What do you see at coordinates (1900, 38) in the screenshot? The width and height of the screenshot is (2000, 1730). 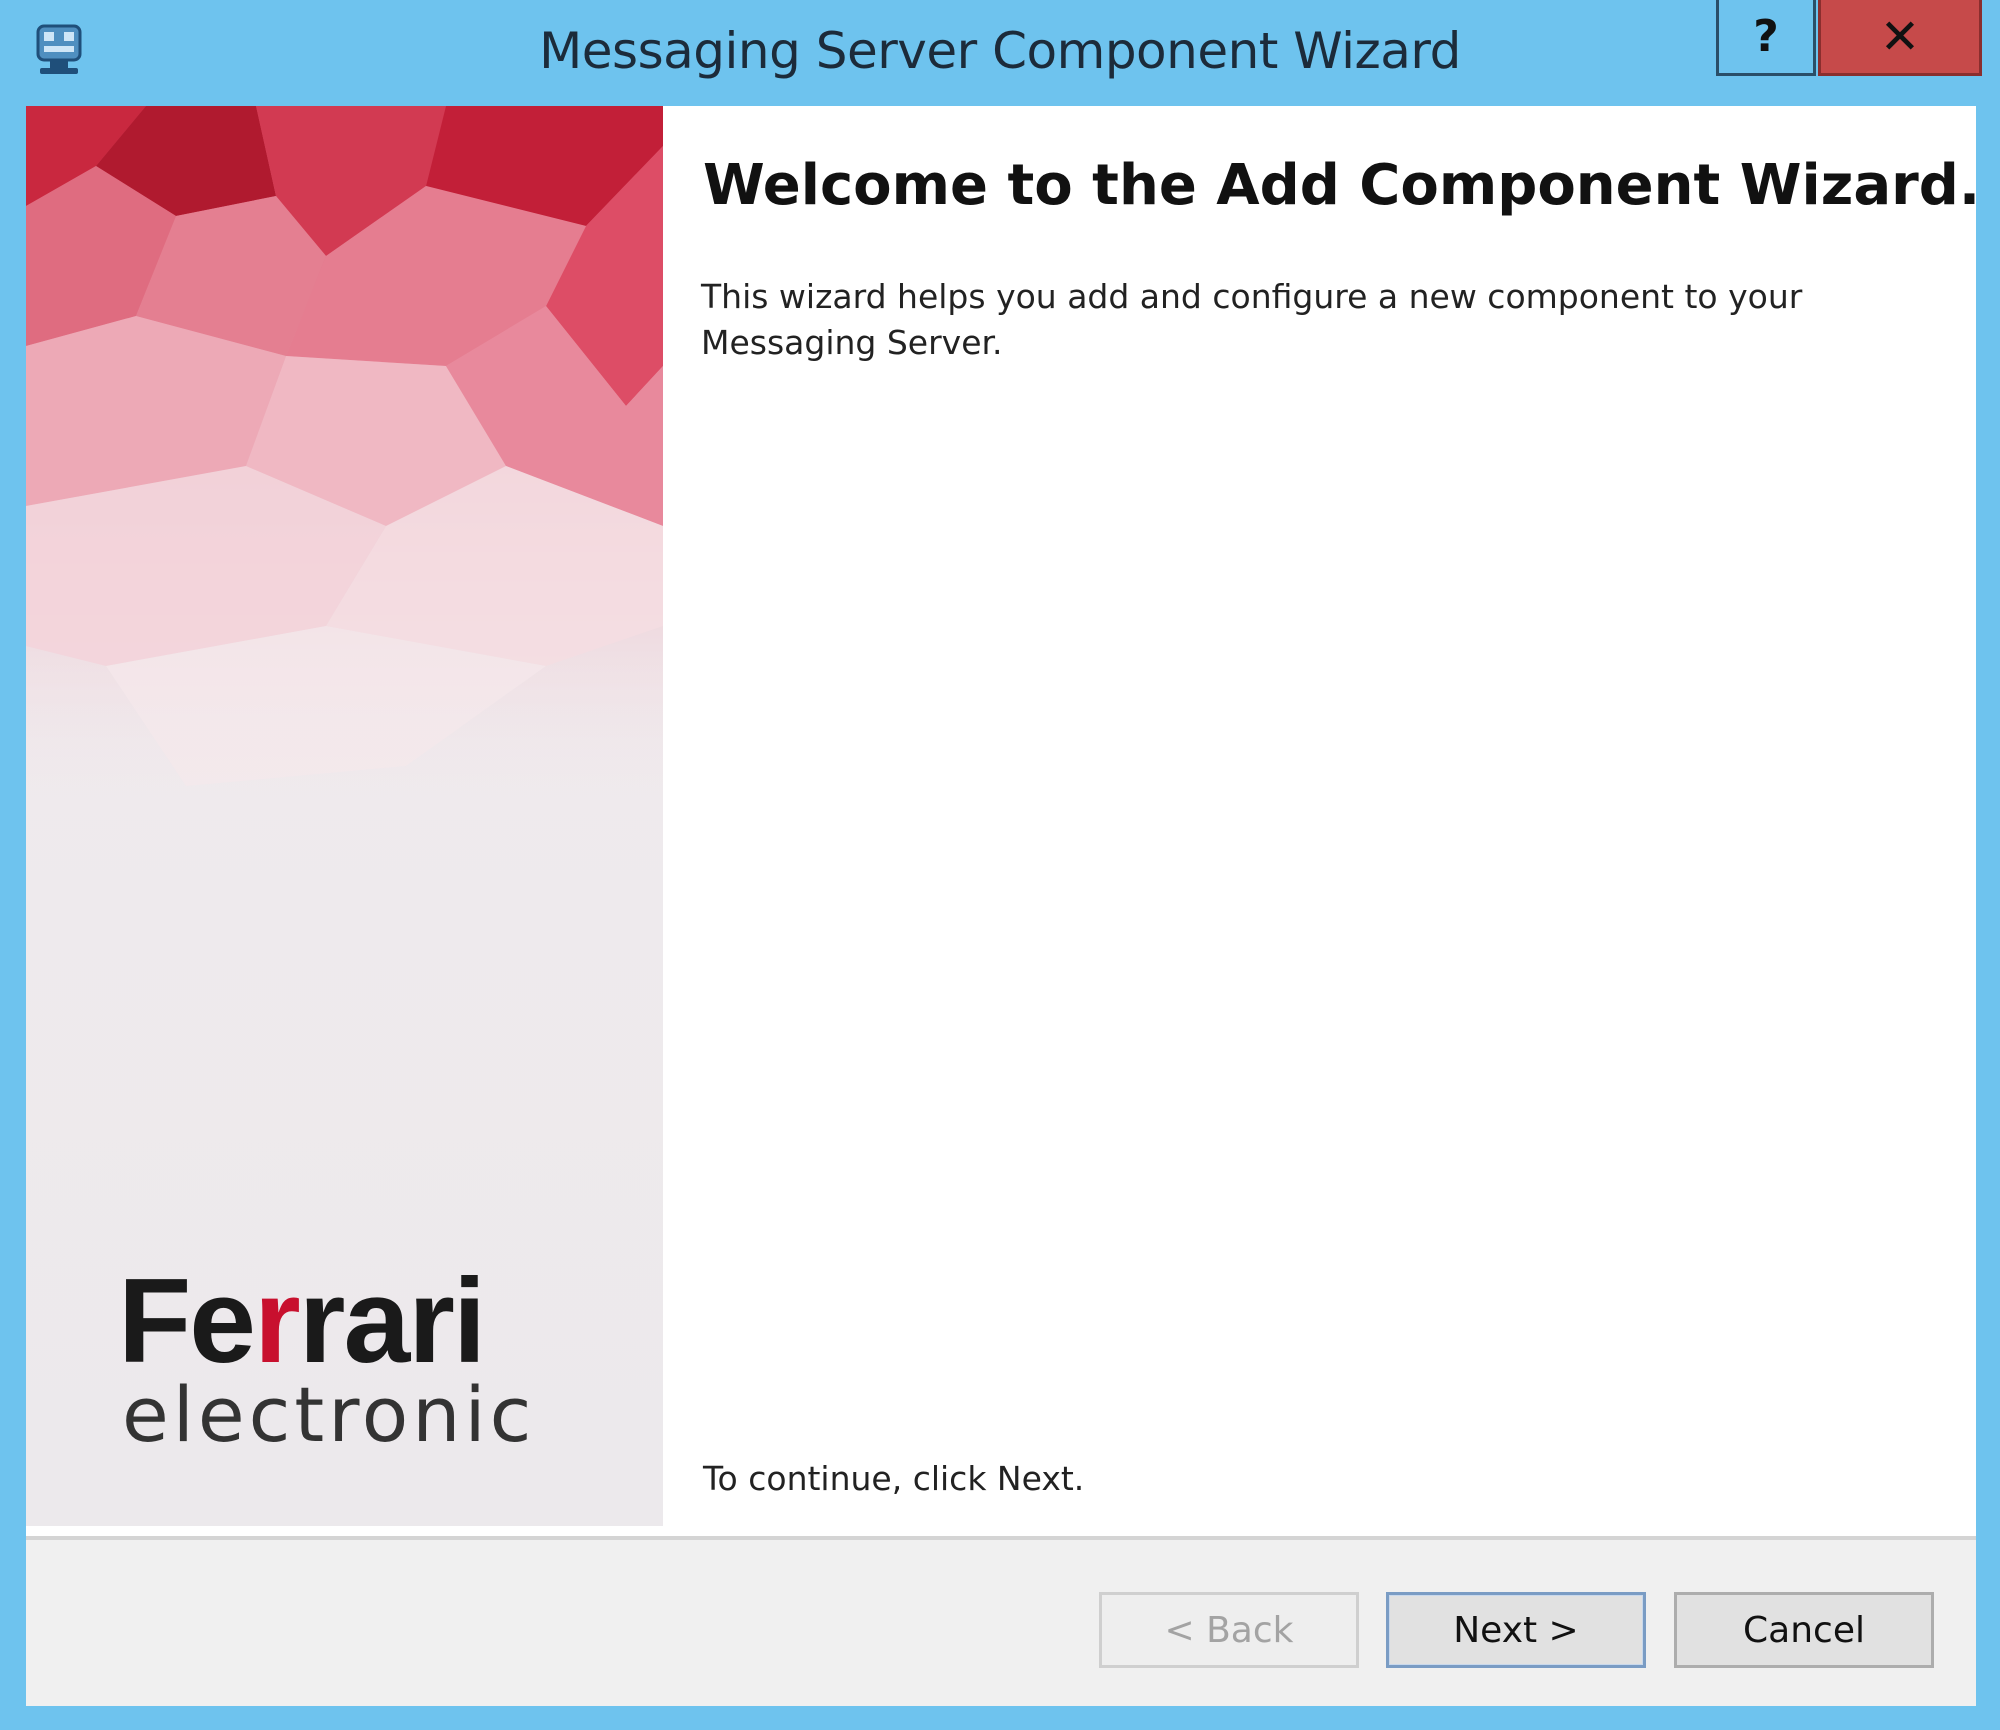 I see `close-button: ✕` at bounding box center [1900, 38].